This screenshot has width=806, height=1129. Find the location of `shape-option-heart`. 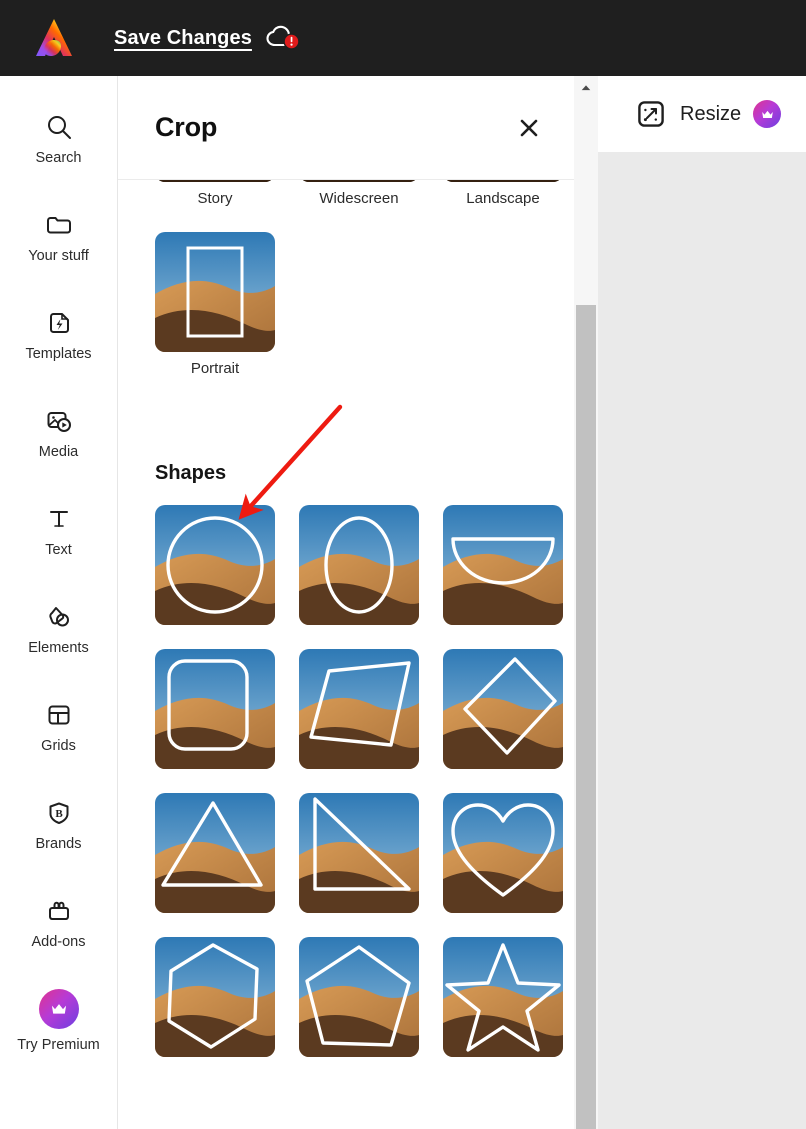

shape-option-heart is located at coordinates (503, 853).